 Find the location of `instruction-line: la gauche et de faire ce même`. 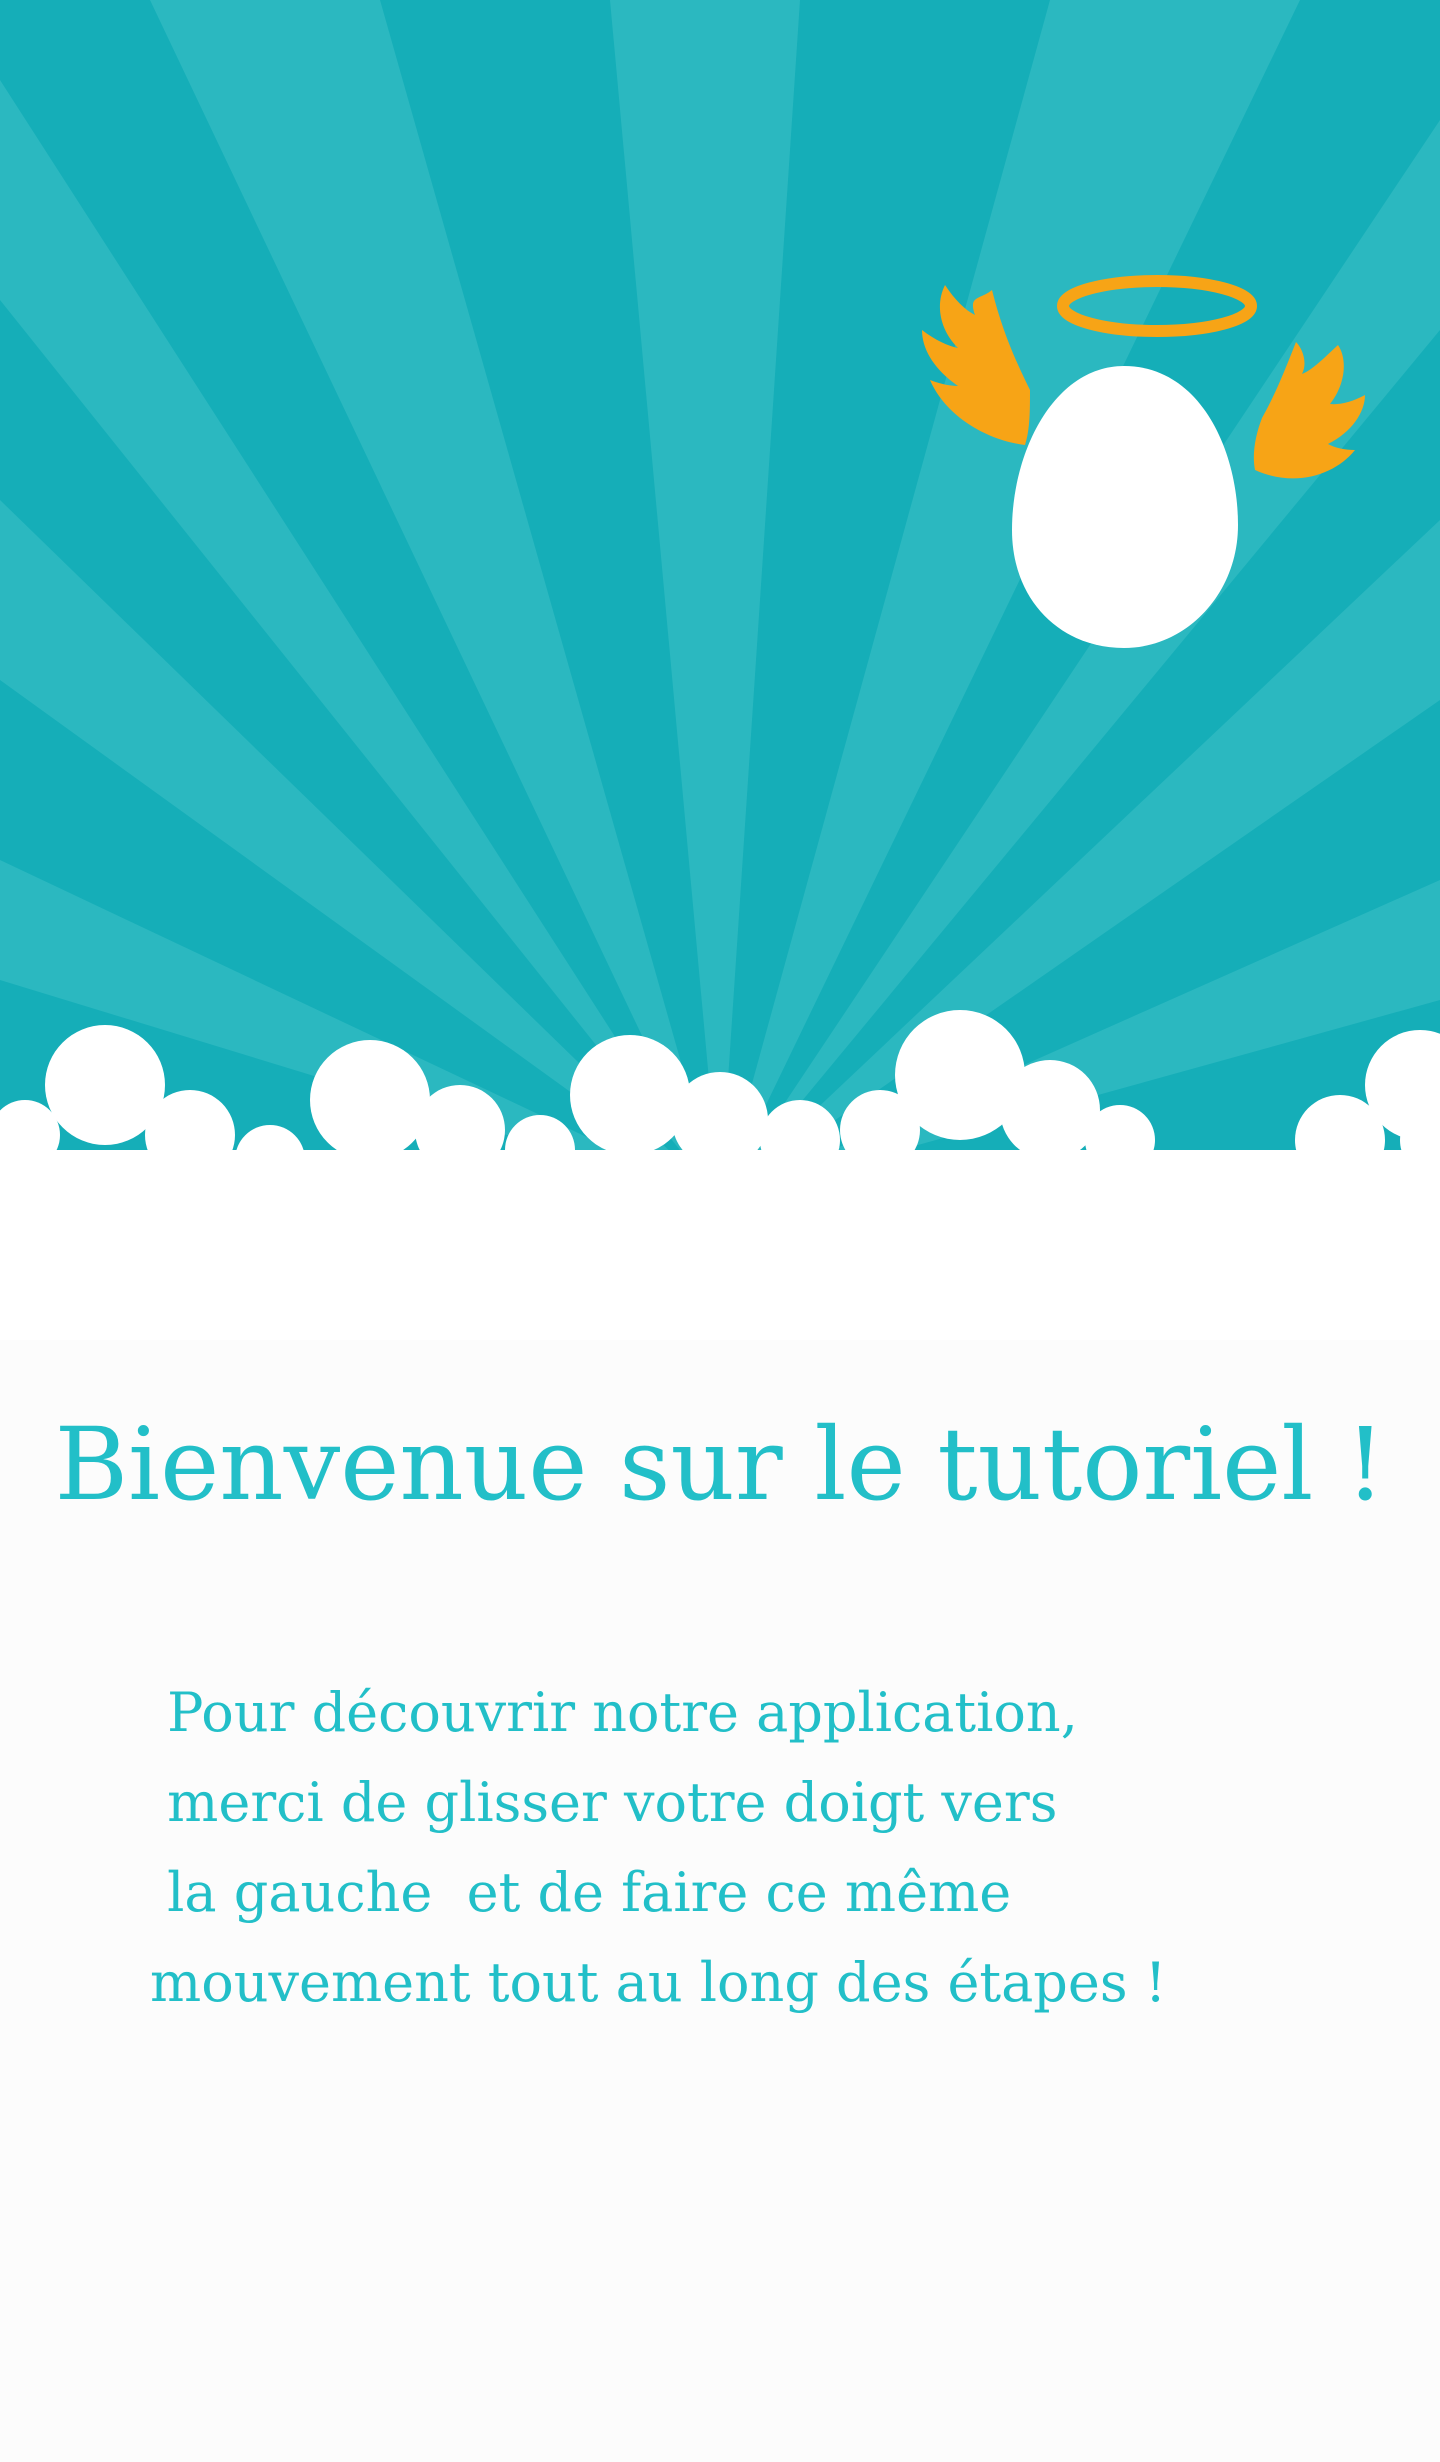

instruction-line: la gauche et de faire ce même is located at coordinates (581, 1892).